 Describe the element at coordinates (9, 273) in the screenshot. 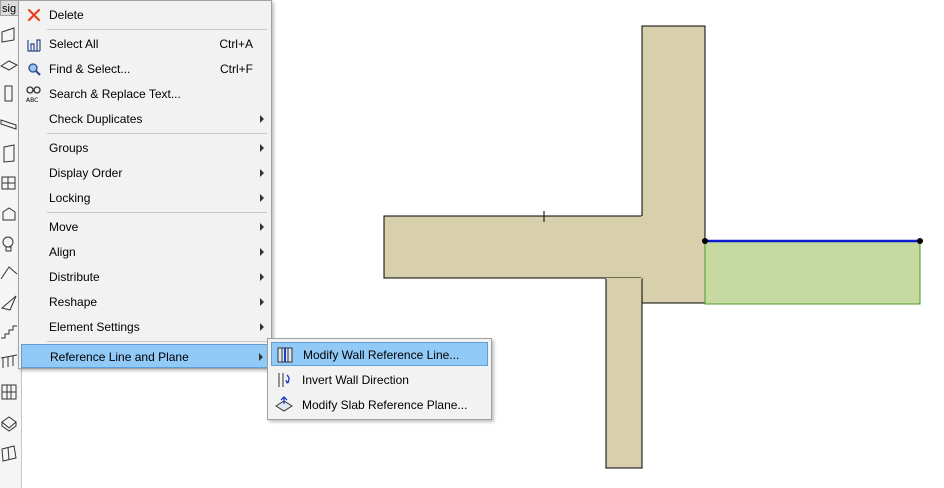

I see `roof-tool-icon` at that location.